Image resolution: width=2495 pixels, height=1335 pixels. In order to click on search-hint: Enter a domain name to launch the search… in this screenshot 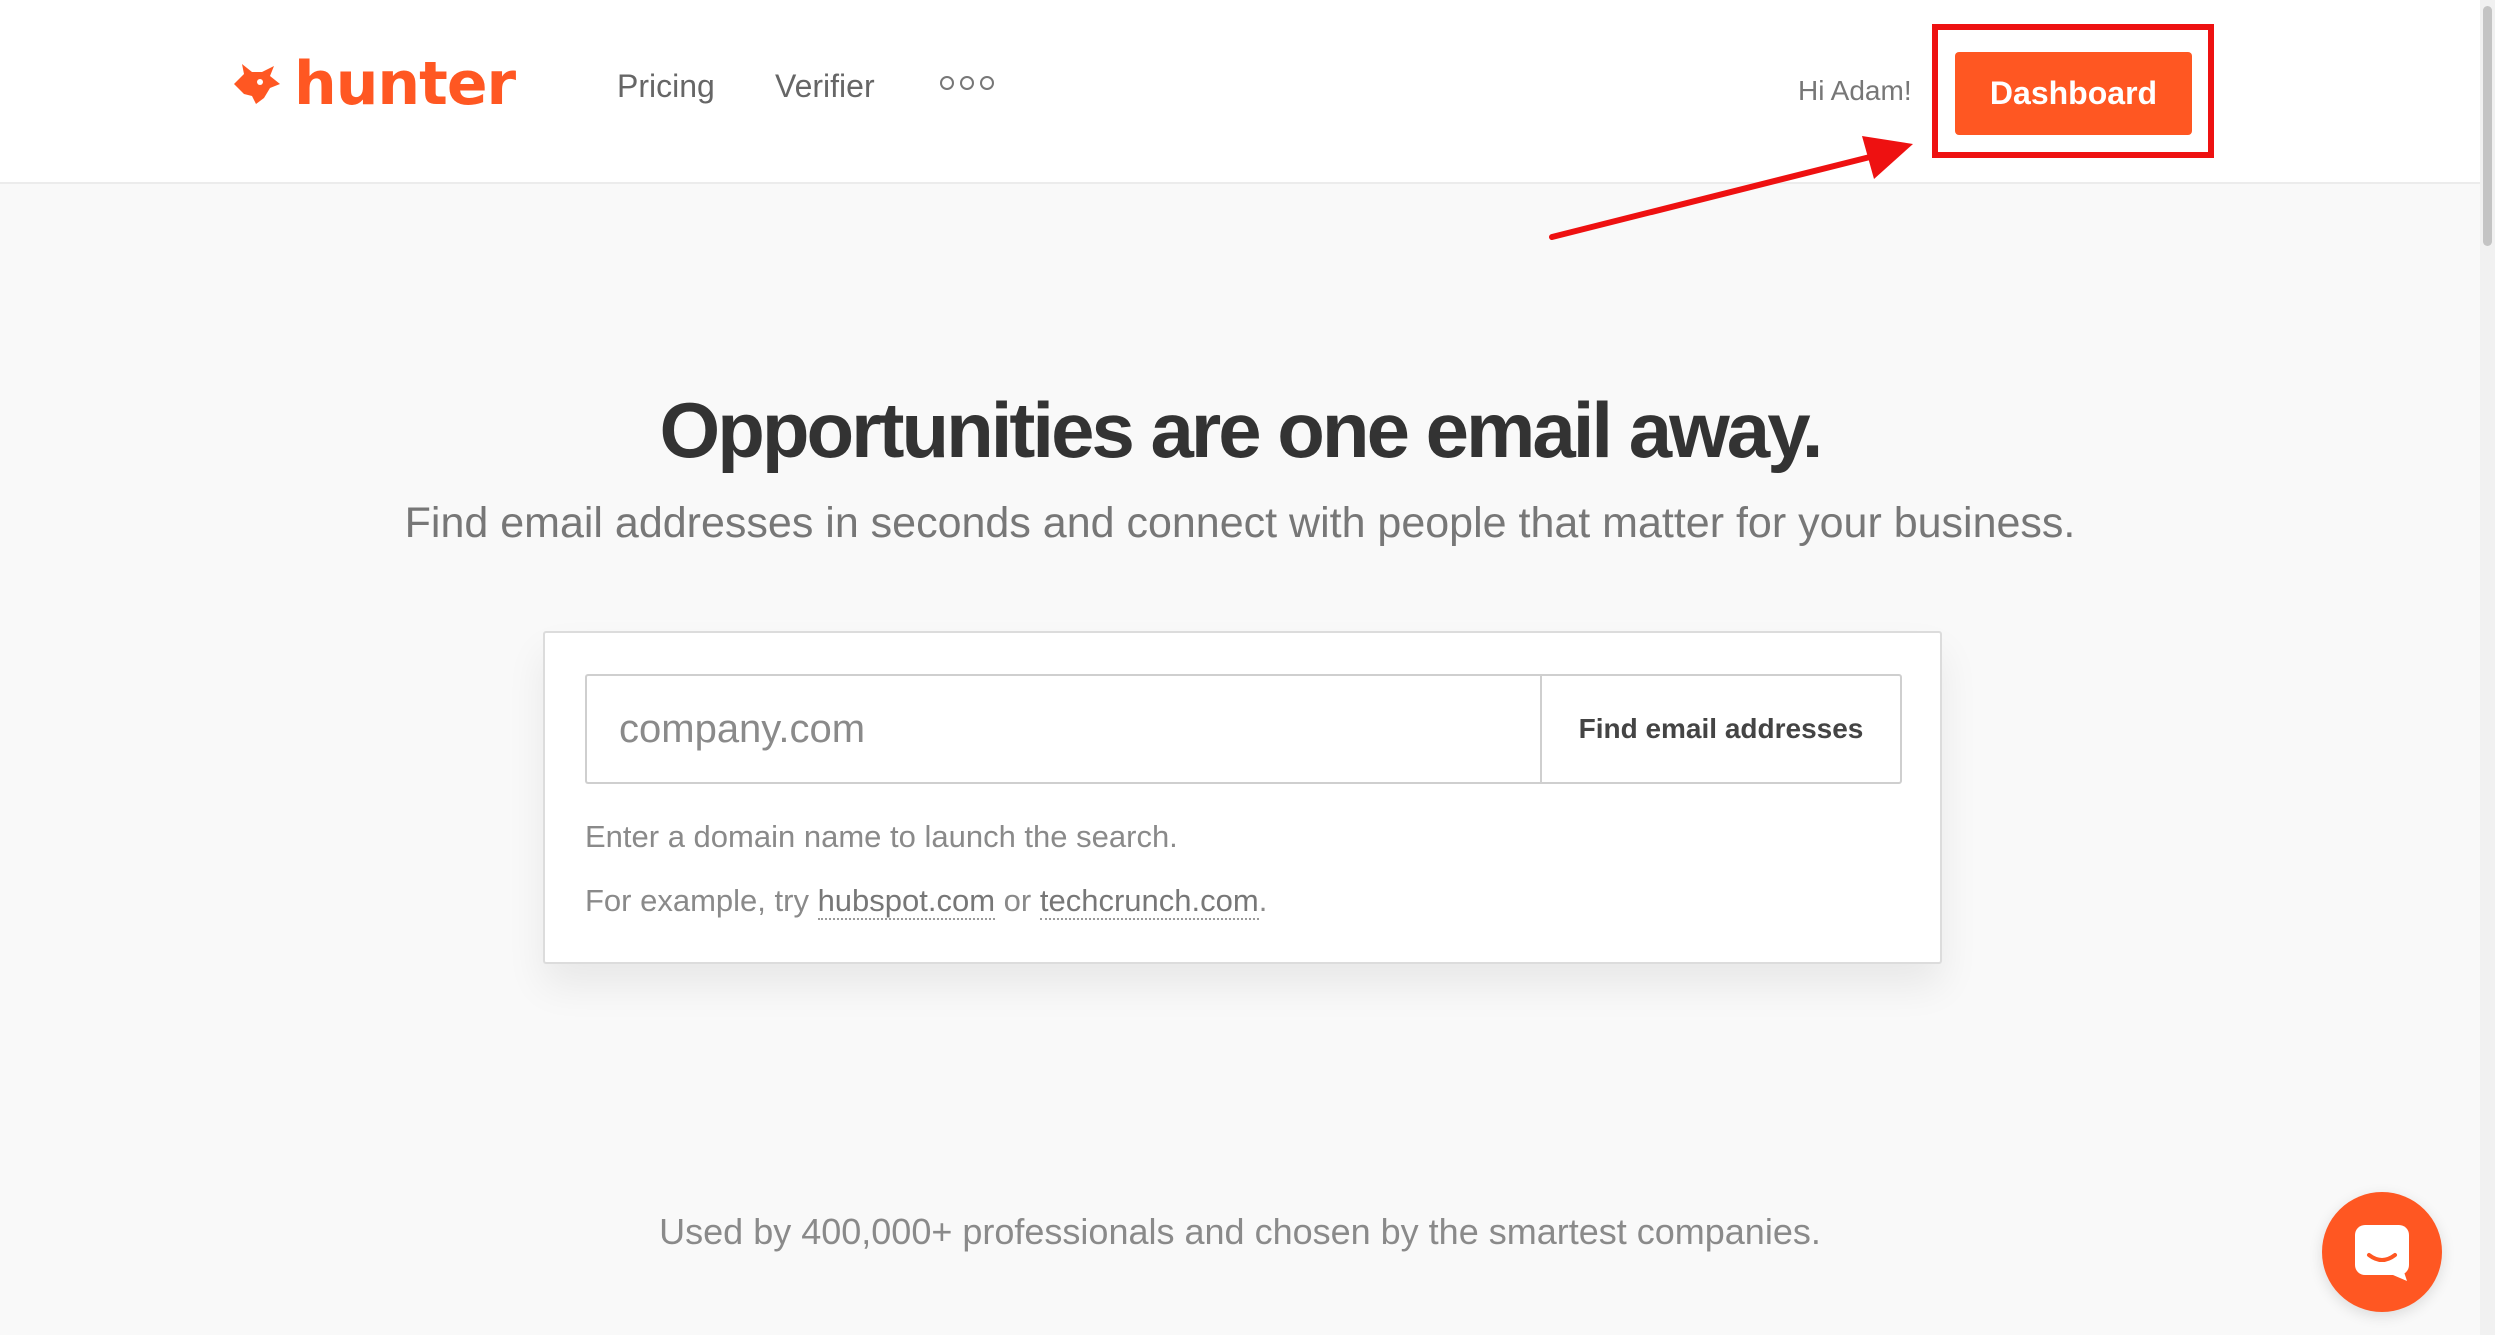, I will do `click(881, 836)`.